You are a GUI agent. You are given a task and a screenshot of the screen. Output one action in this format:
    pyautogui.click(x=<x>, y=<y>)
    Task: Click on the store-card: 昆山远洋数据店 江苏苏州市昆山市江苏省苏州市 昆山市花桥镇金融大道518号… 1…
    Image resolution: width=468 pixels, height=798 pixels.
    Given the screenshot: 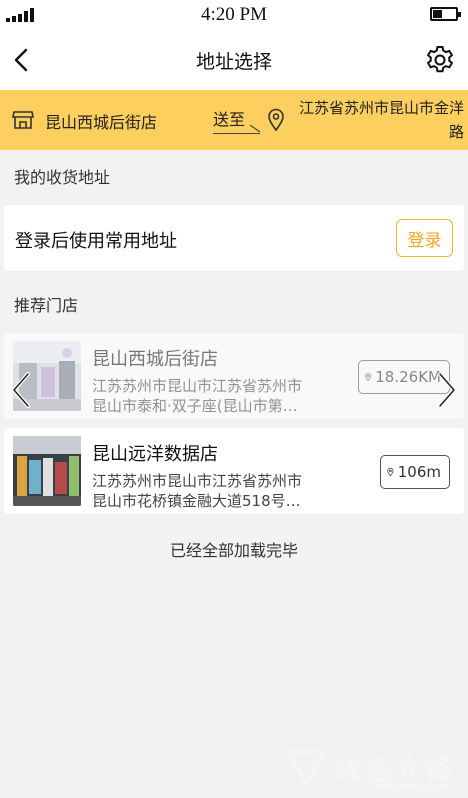 What is the action you would take?
    pyautogui.click(x=234, y=471)
    